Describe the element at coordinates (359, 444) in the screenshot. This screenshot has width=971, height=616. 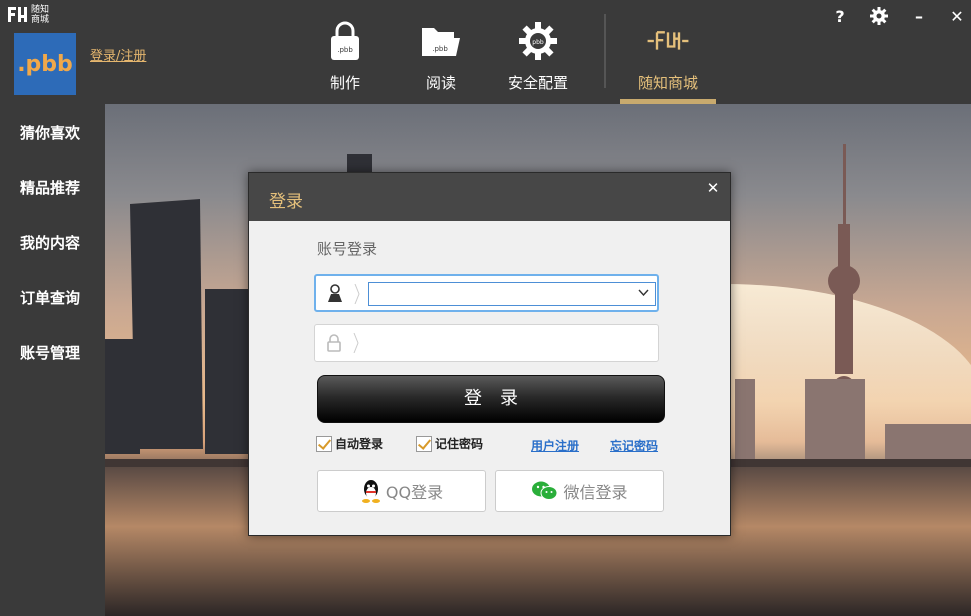
I see `auto-login-label: 自动登录` at that location.